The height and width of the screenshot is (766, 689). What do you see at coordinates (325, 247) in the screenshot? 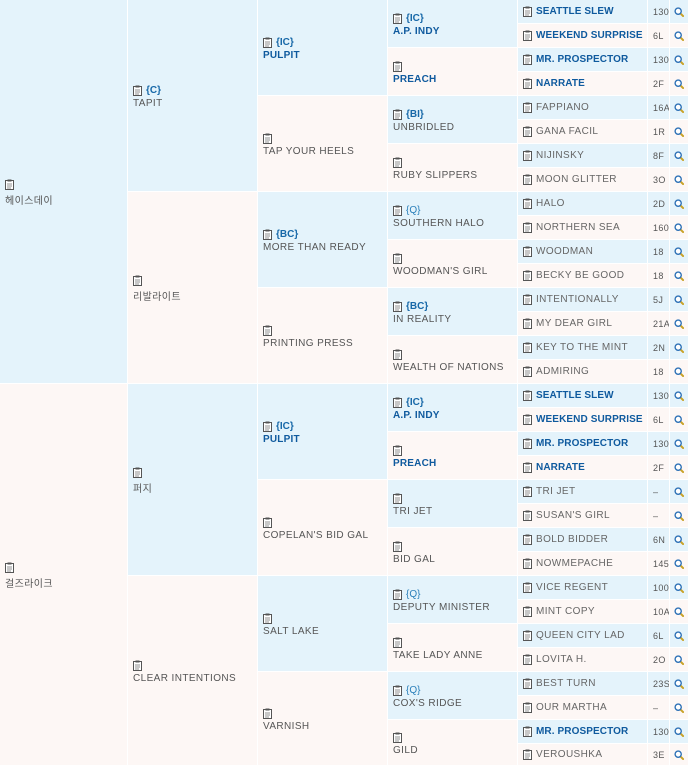
I see `horse-name: MORE THAN READY` at bounding box center [325, 247].